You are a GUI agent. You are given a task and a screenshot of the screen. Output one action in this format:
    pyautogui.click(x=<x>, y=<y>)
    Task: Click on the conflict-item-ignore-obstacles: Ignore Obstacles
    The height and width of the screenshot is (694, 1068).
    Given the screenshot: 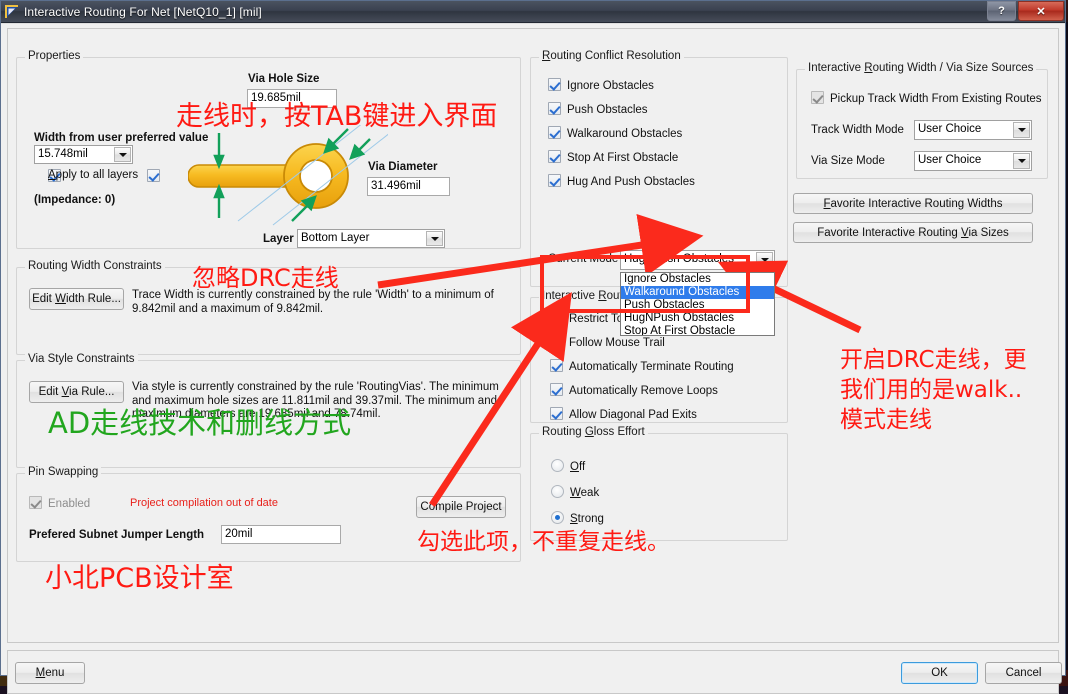 What is the action you would take?
    pyautogui.click(x=601, y=85)
    